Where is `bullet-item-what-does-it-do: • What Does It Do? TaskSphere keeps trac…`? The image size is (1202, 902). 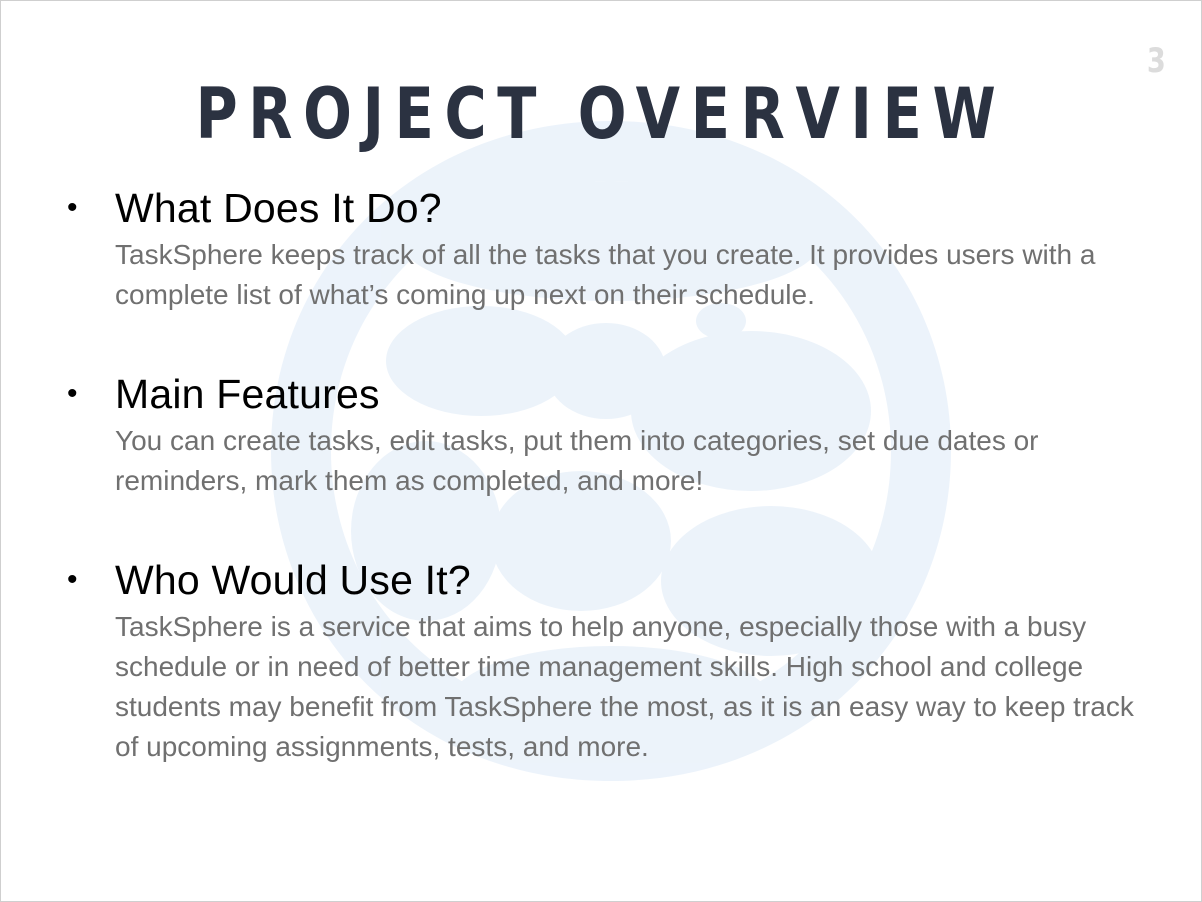
bullet-item-what-does-it-do: • What Does It Do? TaskSphere keeps trac… is located at coordinates (607, 248).